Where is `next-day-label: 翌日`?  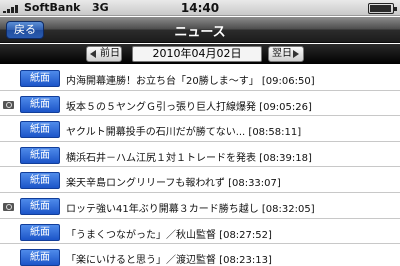
next-day-label: 翌日 is located at coordinates (282, 53).